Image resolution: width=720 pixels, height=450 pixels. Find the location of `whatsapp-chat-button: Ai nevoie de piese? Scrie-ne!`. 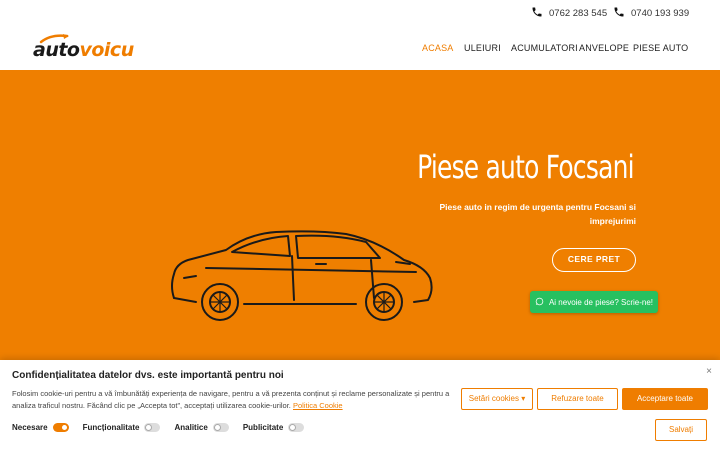

whatsapp-chat-button: Ai nevoie de piese? Scrie-ne! is located at coordinates (594, 302).